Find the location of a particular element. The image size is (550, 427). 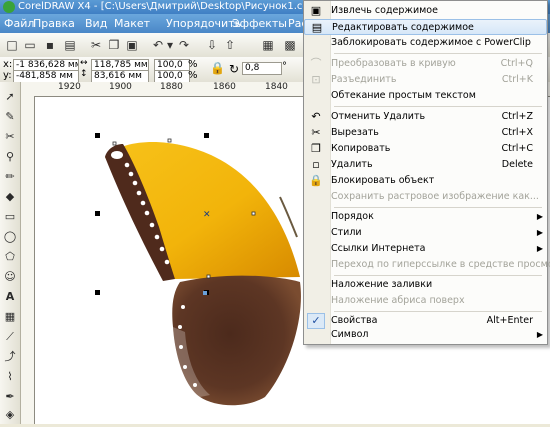

menu-item-wrap-paragraph-text: Обтекание простым текстом is located at coordinates (425, 96).